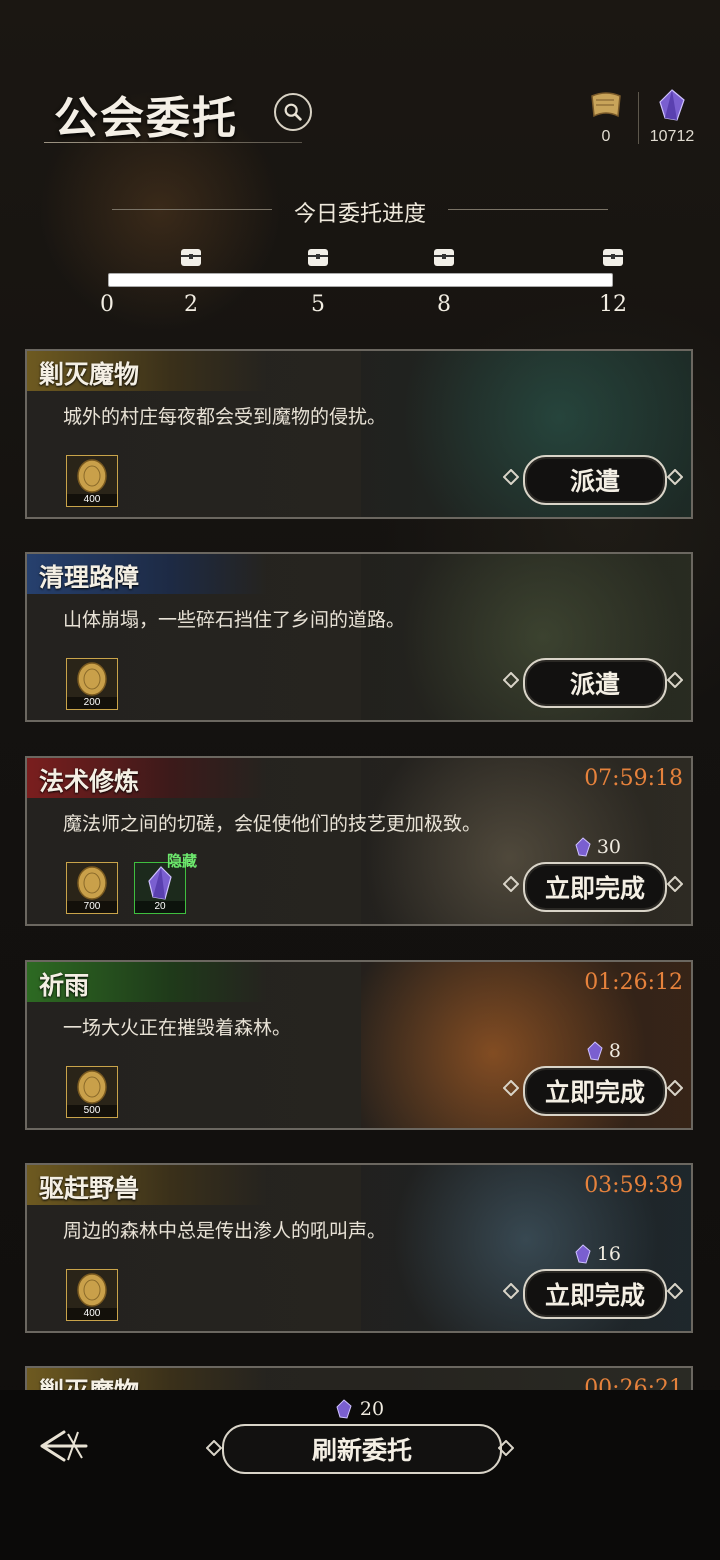 Image resolution: width=720 pixels, height=1560 pixels. What do you see at coordinates (191, 304) in the screenshot?
I see `progress-tick: 2` at bounding box center [191, 304].